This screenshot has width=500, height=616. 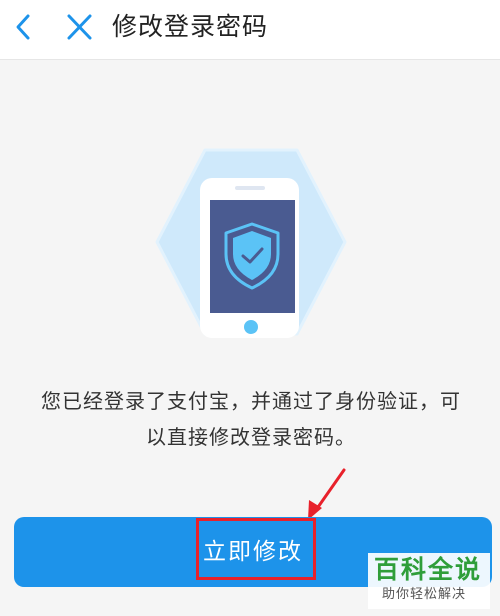 I want to click on watermark-subtitle: 助你轻松解决, so click(x=424, y=594).